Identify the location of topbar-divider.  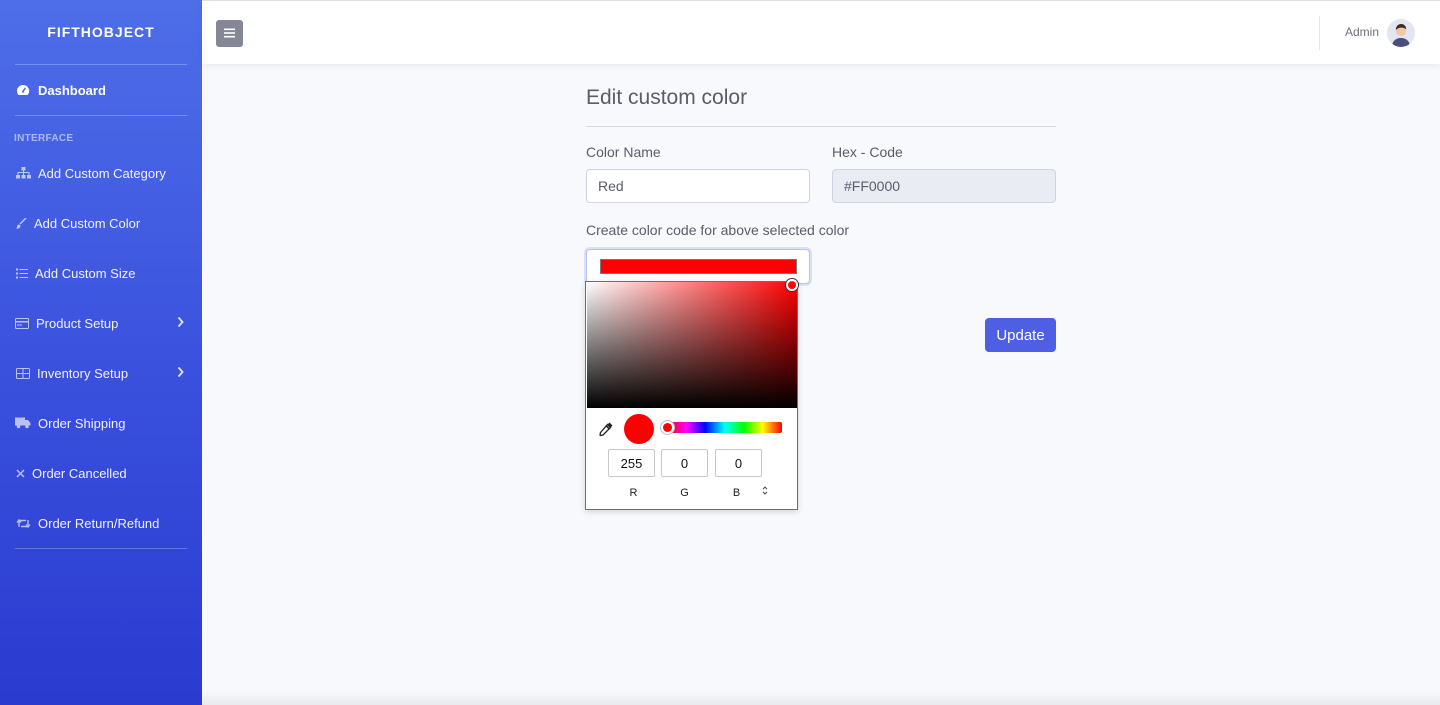
(1319, 33).